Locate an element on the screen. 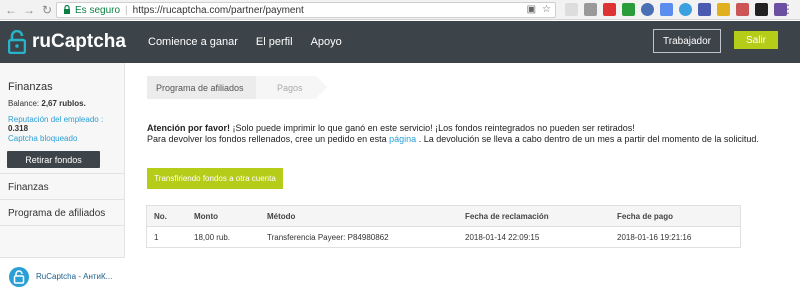 This screenshot has height=295, width=800. cell-monto: 18,00 rub. is located at coordinates (212, 237).